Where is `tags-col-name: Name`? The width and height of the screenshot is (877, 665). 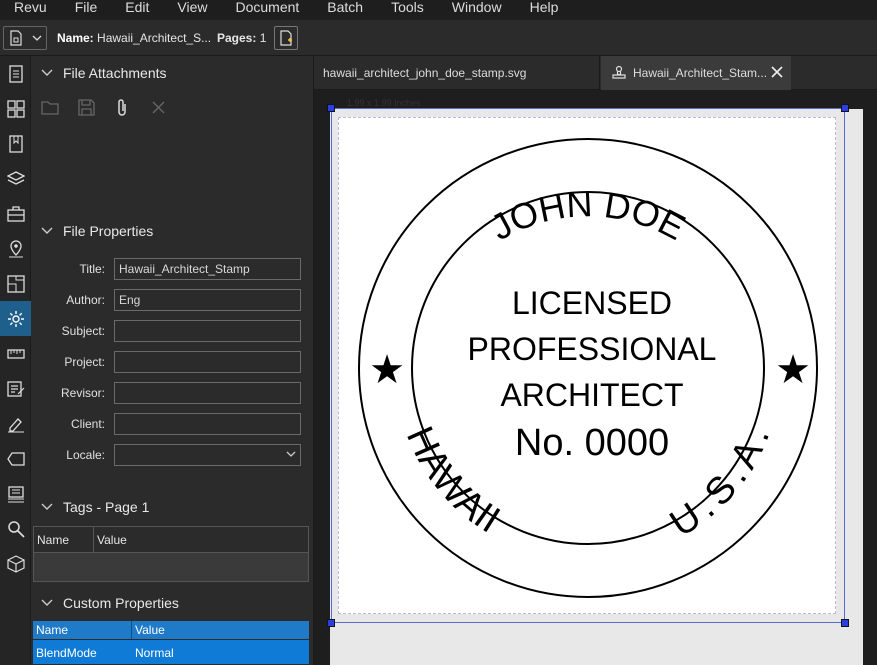 tags-col-name: Name is located at coordinates (64, 539).